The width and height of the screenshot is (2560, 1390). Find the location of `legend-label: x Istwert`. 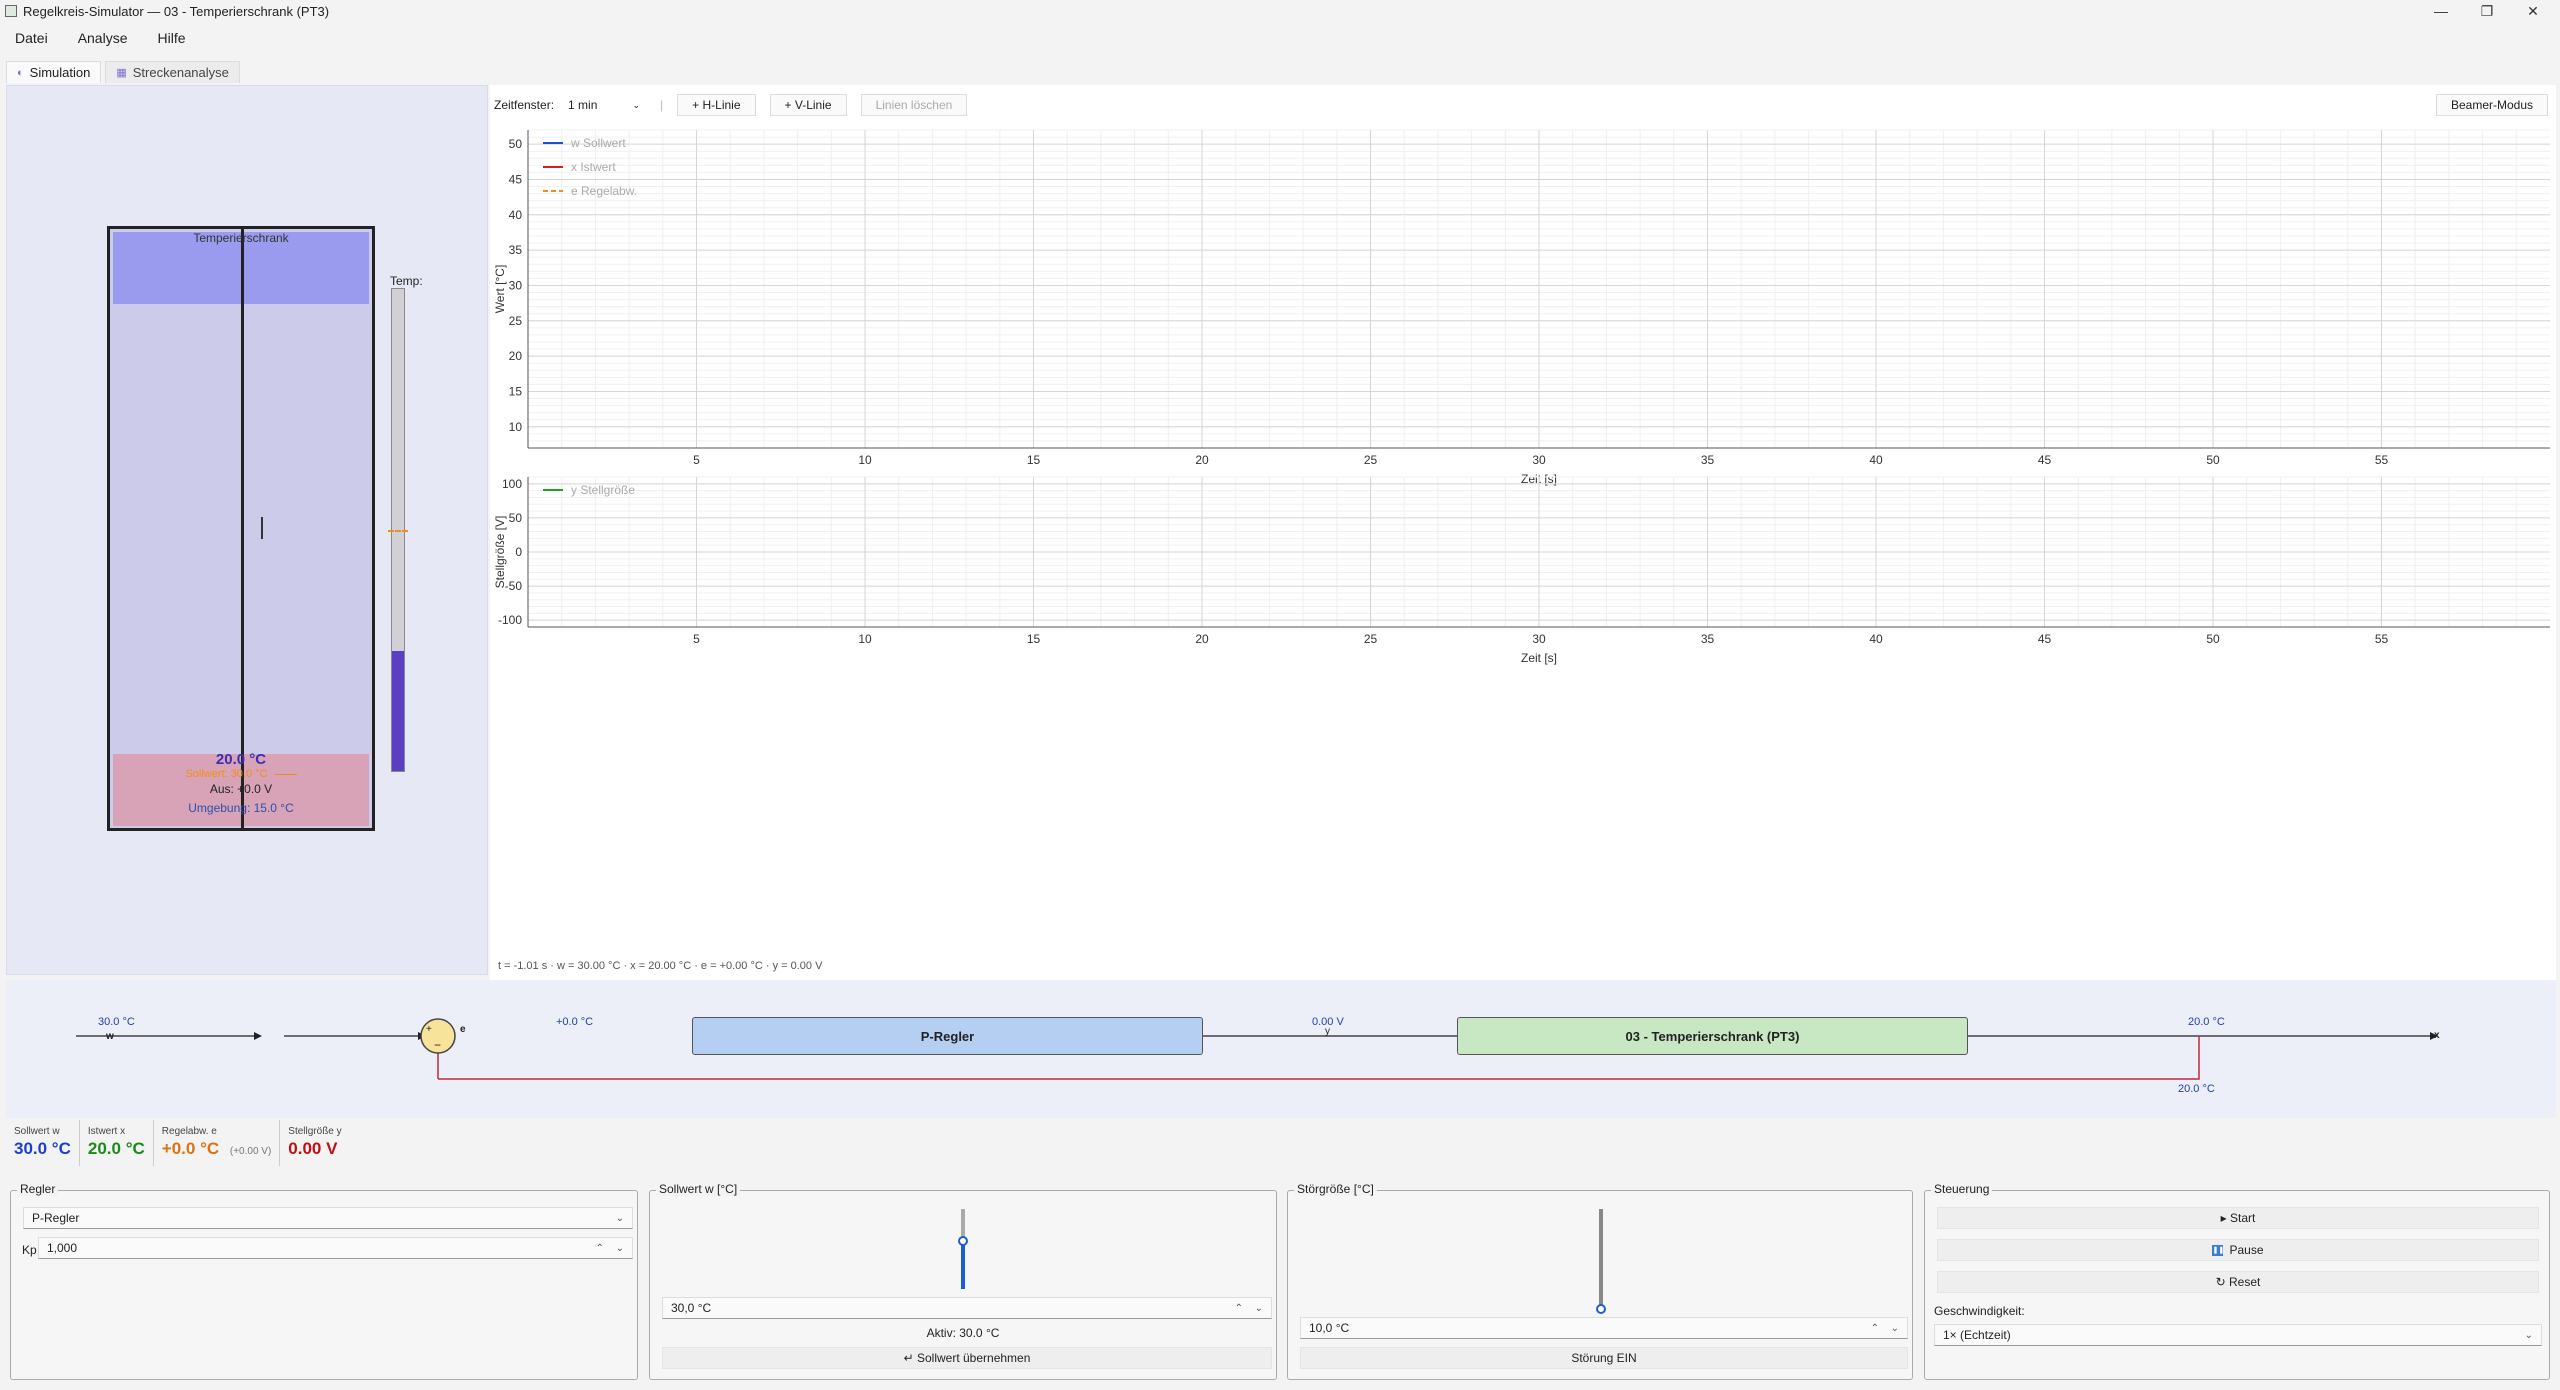

legend-label: x Istwert is located at coordinates (593, 167).